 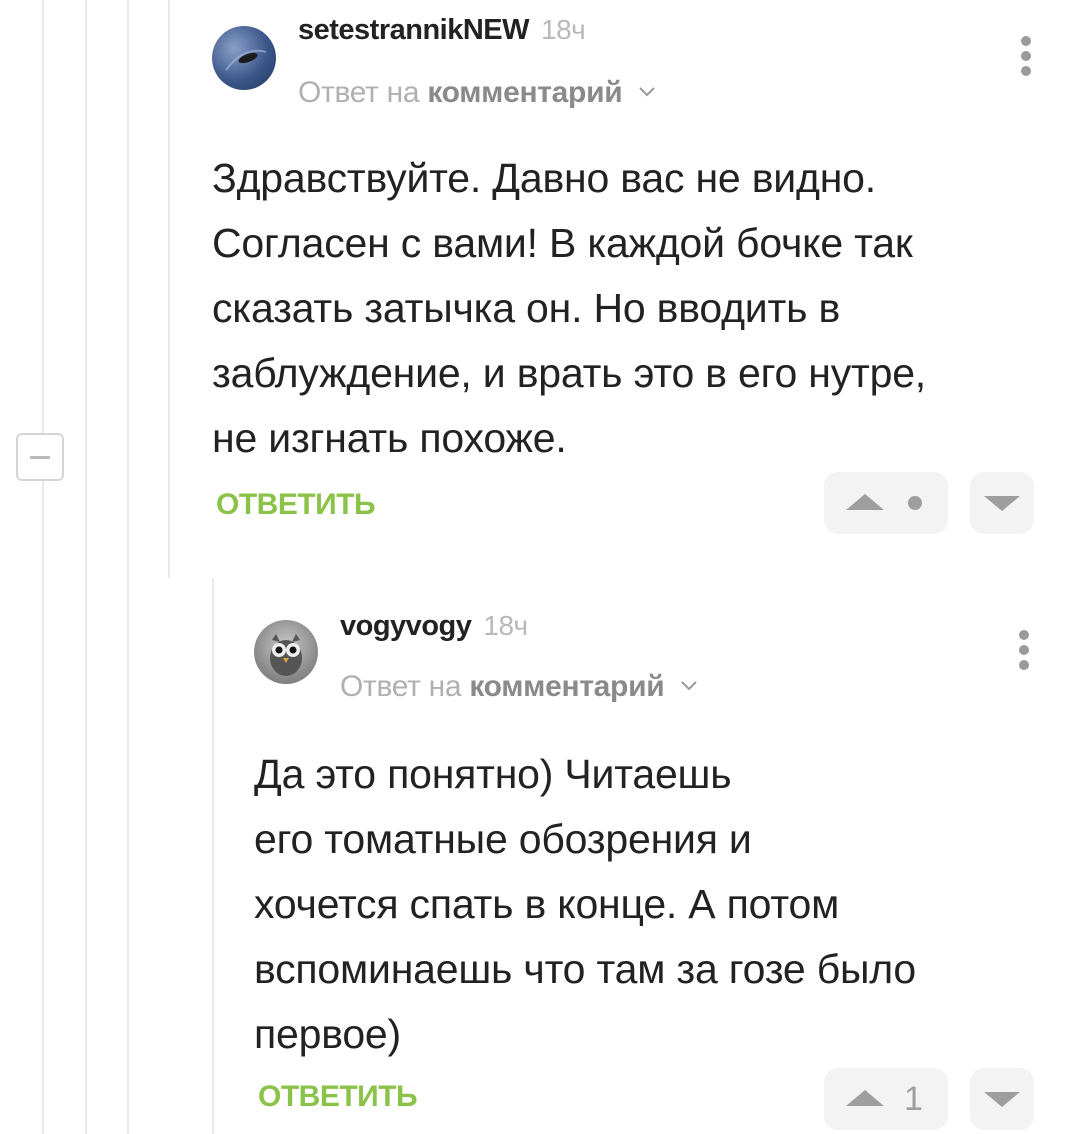 I want to click on vote-up-button, so click(x=886, y=503).